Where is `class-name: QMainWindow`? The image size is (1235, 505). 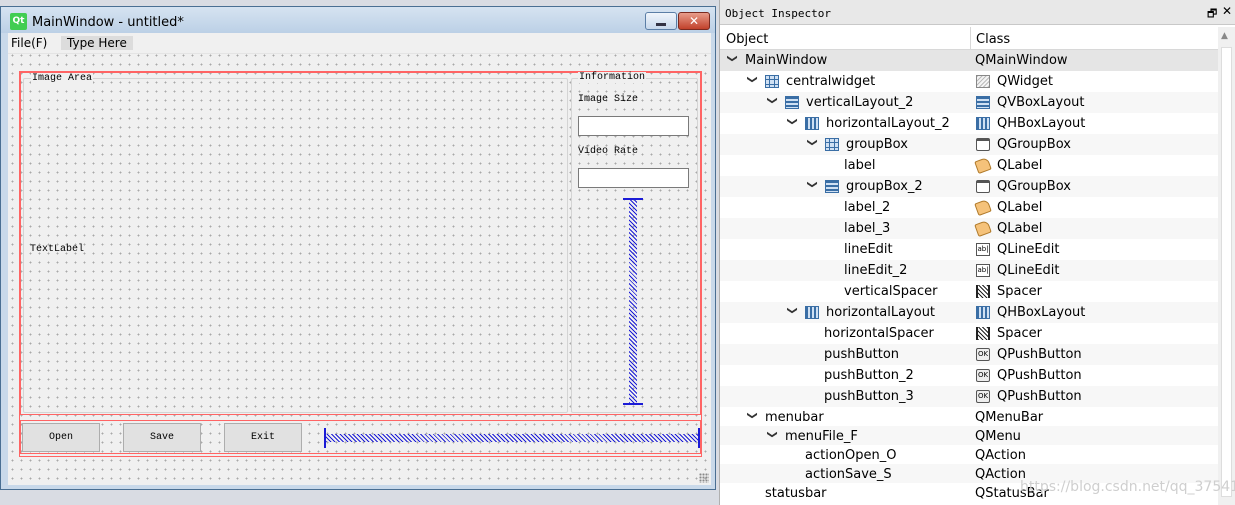 class-name: QMainWindow is located at coordinates (1021, 60).